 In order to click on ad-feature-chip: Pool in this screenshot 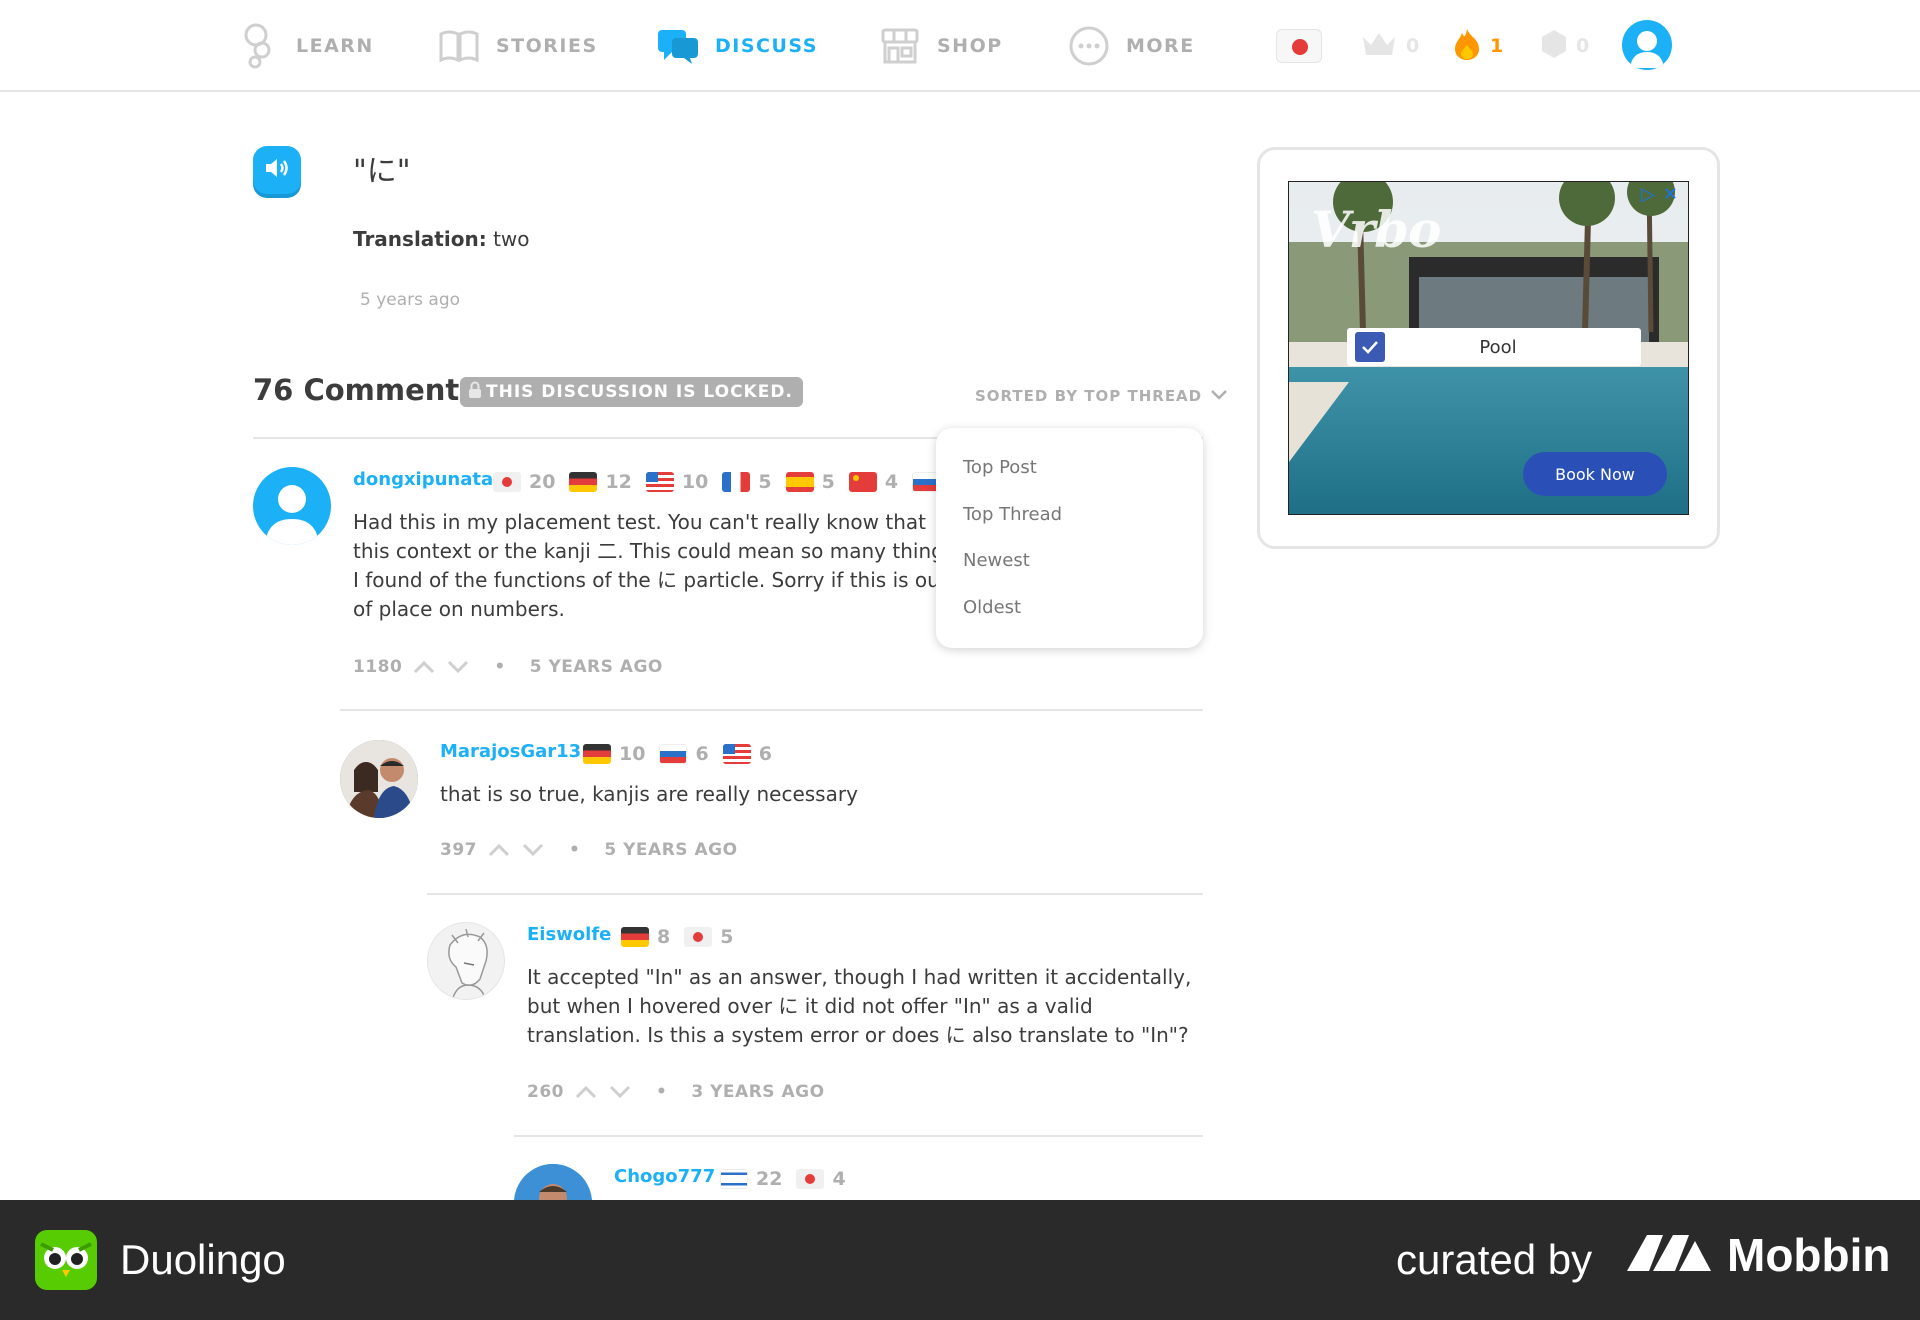, I will do `click(1494, 347)`.